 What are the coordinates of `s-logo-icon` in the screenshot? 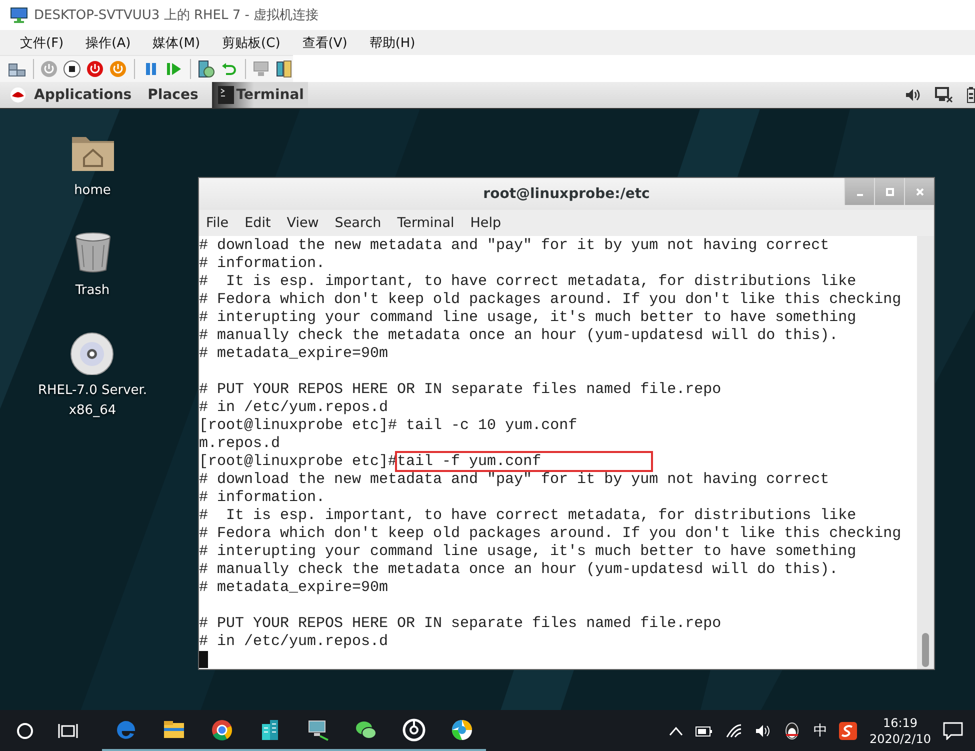 It's located at (848, 731).